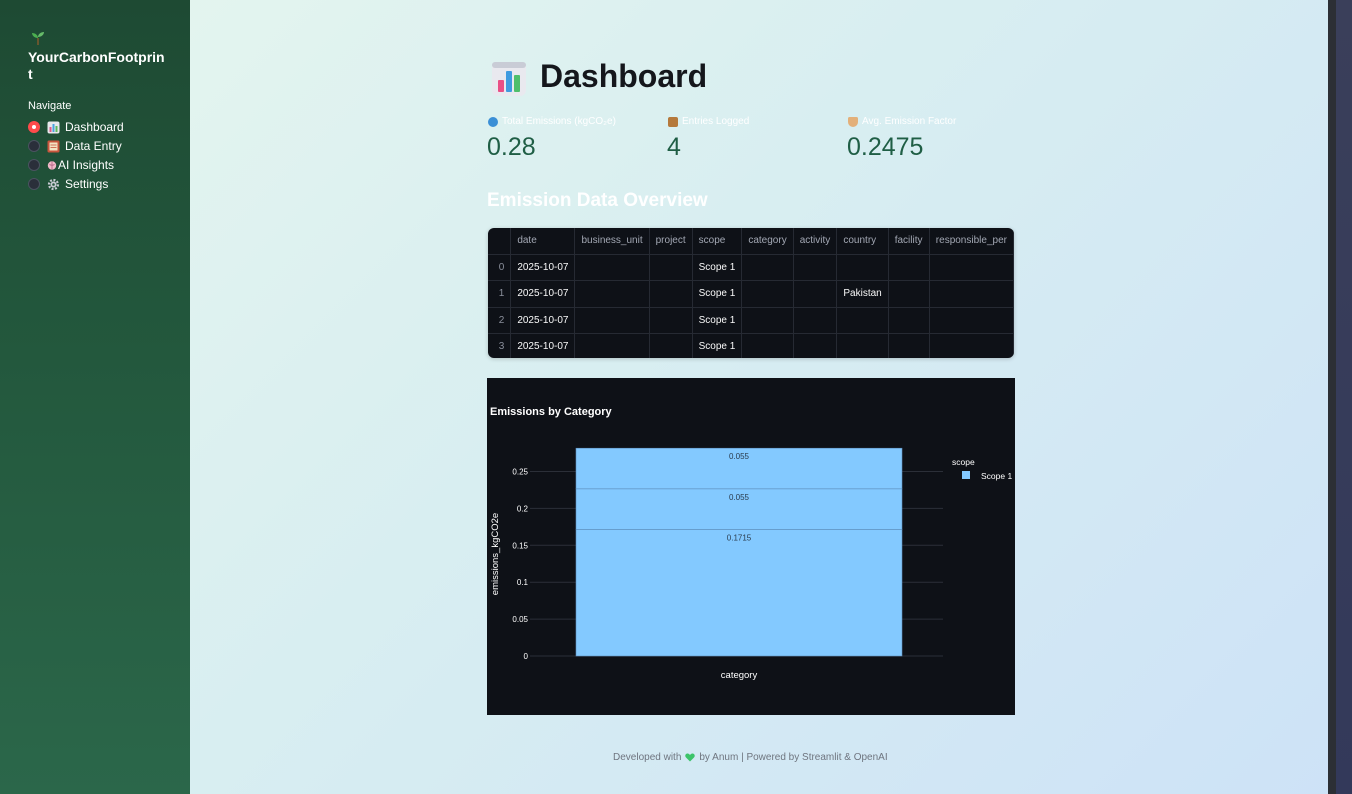  What do you see at coordinates (523, 508) in the screenshot?
I see `y-tick-label: 0.2` at bounding box center [523, 508].